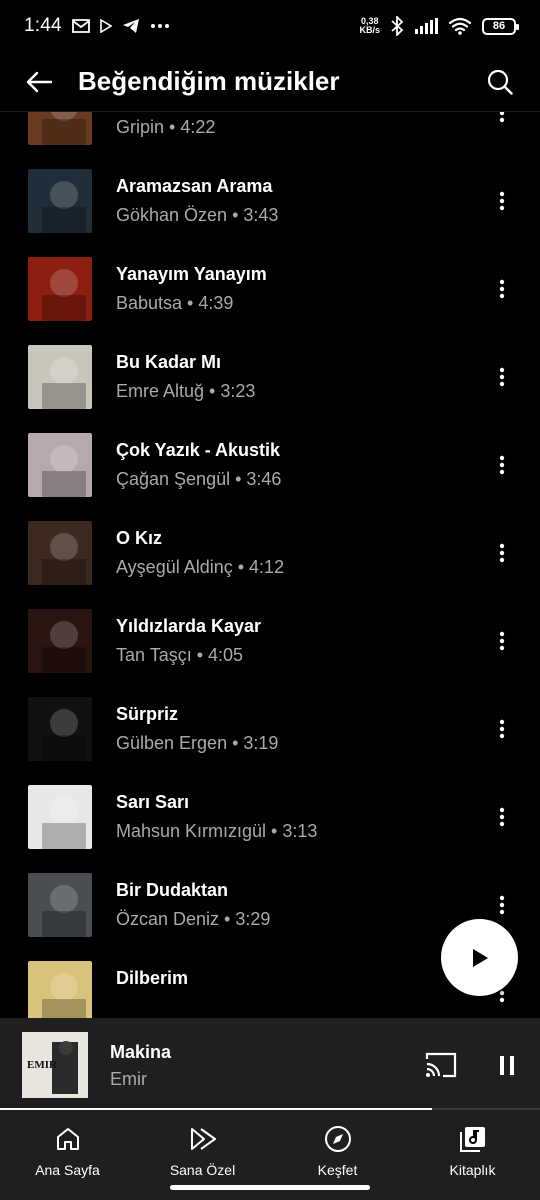  What do you see at coordinates (270, 817) in the screenshot?
I see `song-row: Sarı Sarı Mahsun Kırmızıgül • 3:13` at bounding box center [270, 817].